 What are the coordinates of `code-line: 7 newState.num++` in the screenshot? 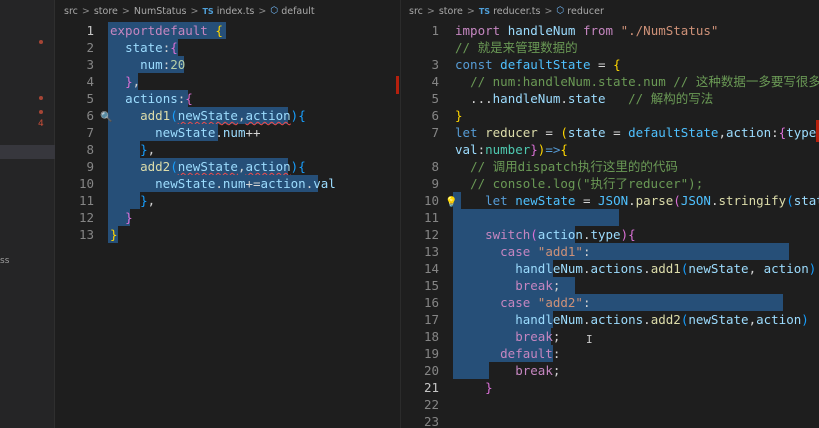 It's located at (225, 132).